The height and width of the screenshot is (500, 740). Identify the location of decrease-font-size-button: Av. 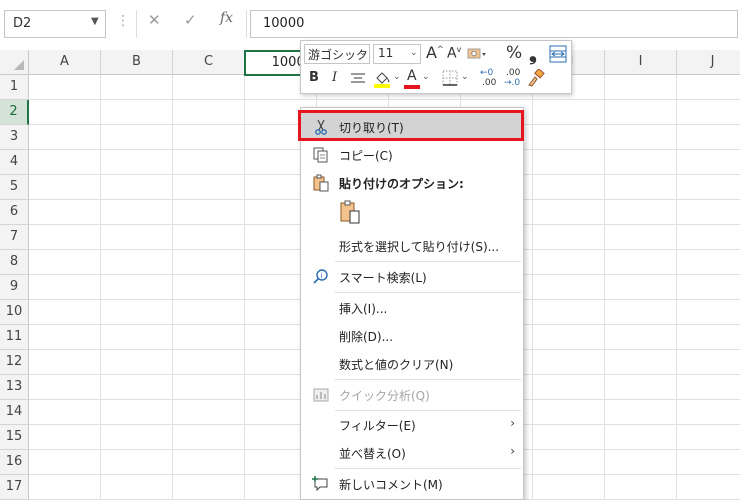
(454, 53).